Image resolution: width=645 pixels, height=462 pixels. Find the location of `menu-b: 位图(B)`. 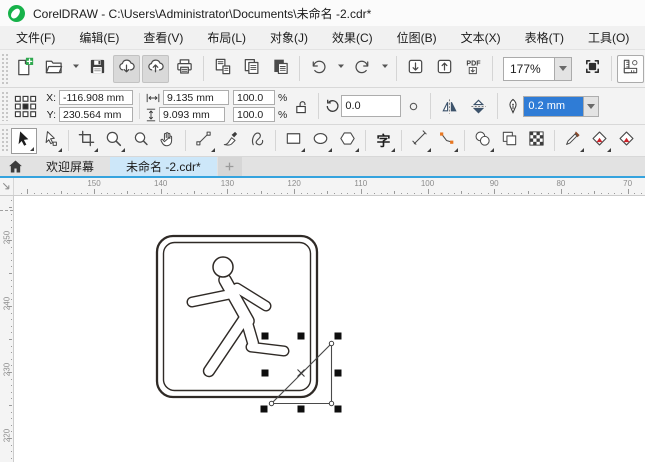

menu-b: 位图(B) is located at coordinates (417, 37).